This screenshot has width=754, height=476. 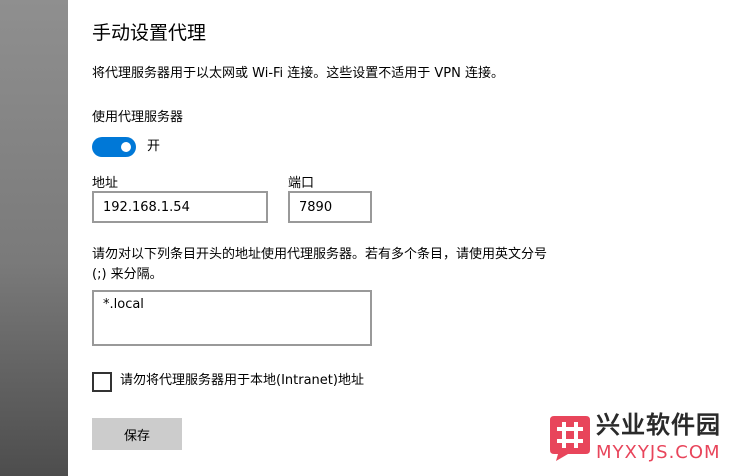 I want to click on use-proxy-toggle, so click(x=114, y=147).